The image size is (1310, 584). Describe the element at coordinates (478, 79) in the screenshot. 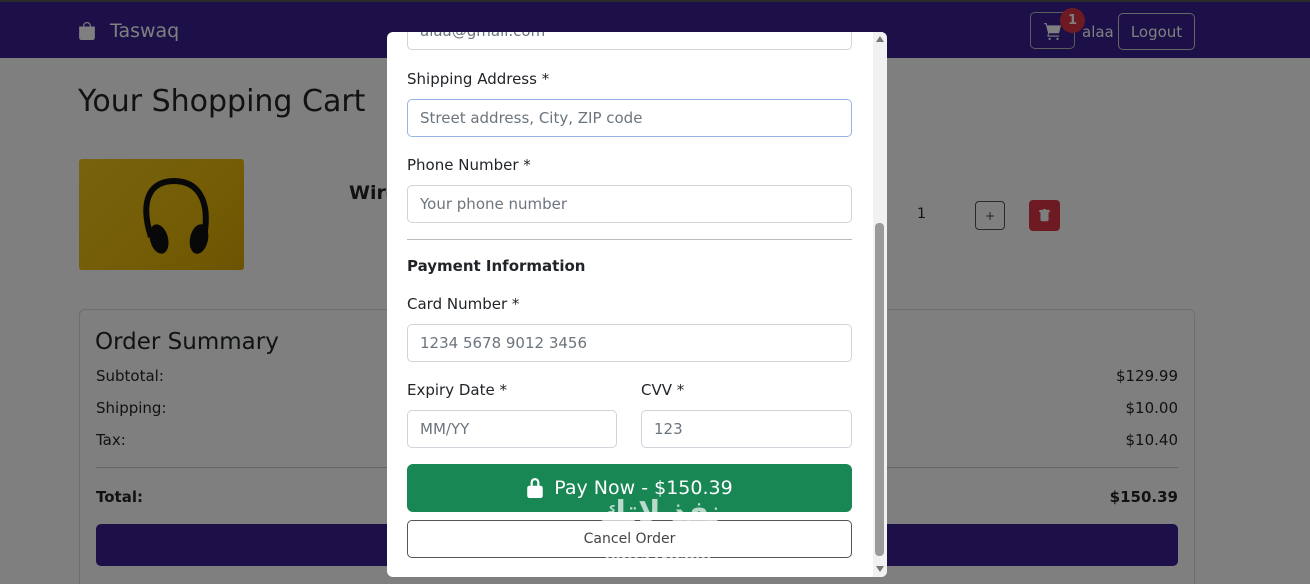

I see `shipping-address-label: Shipping Address *` at that location.